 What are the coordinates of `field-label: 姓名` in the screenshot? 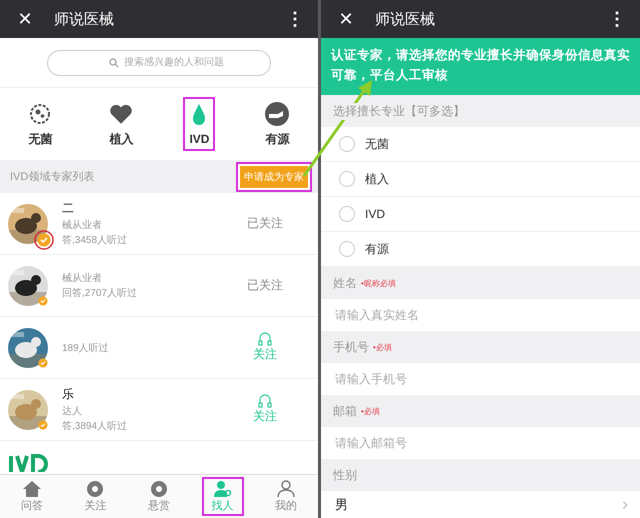 It's located at (345, 283).